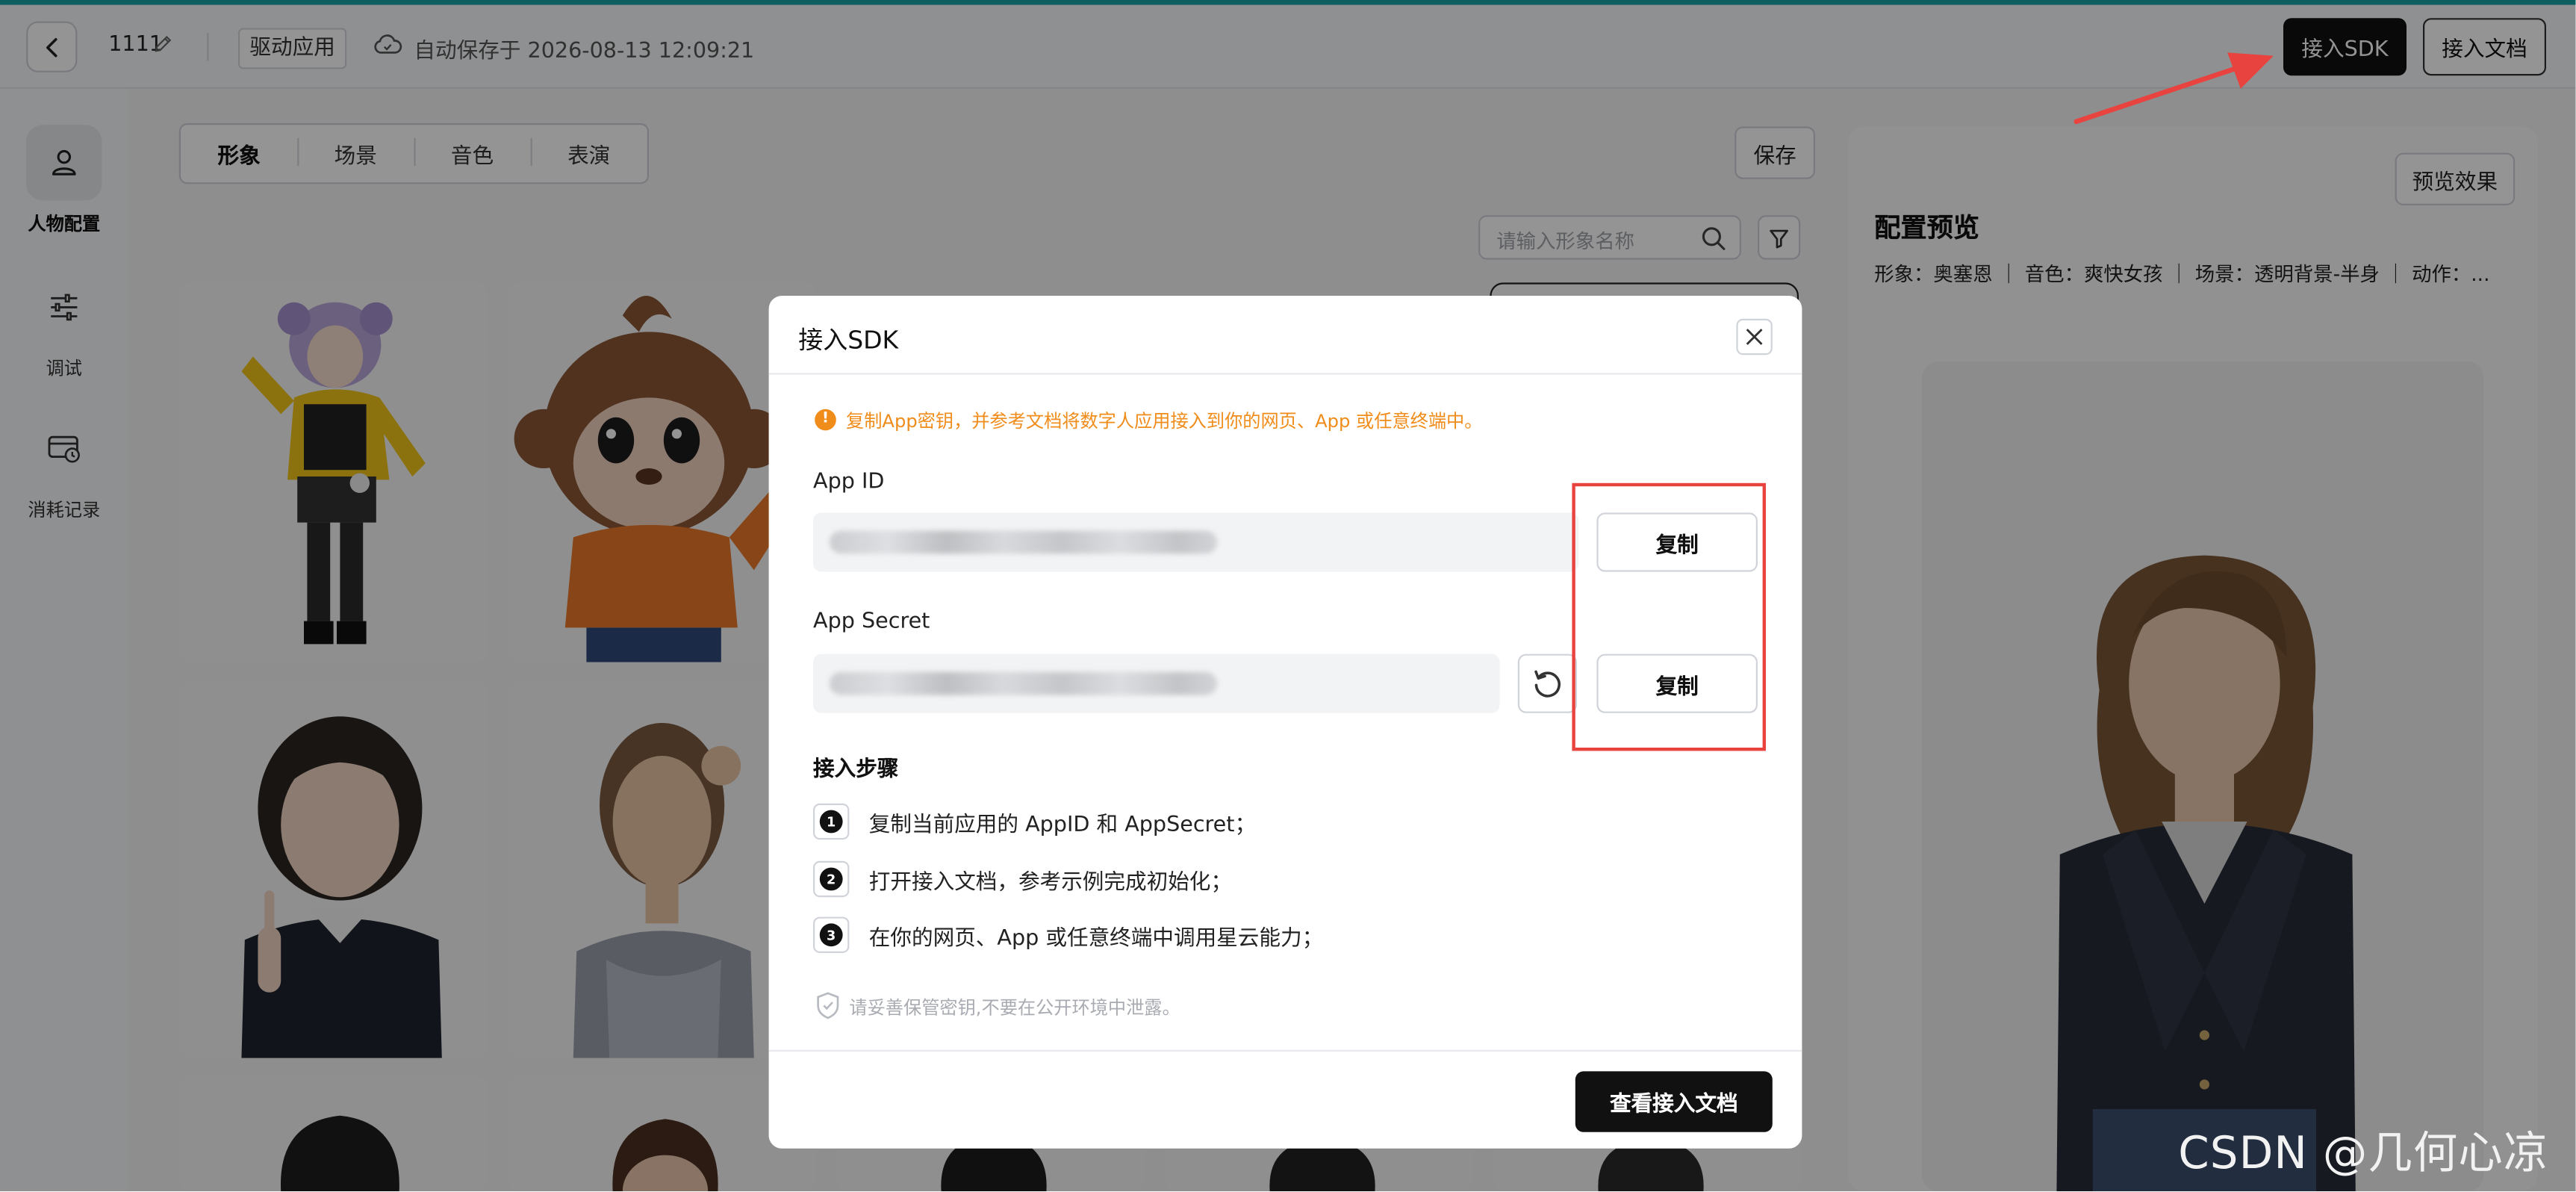 The image size is (2576, 1192). I want to click on close-icon, so click(1754, 337).